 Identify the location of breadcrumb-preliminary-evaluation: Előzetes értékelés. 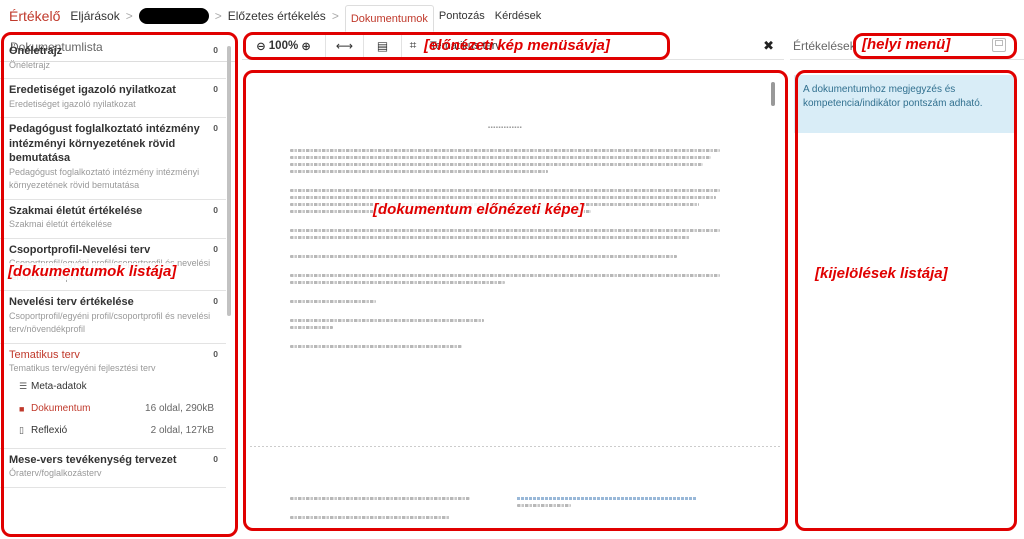
(277, 16).